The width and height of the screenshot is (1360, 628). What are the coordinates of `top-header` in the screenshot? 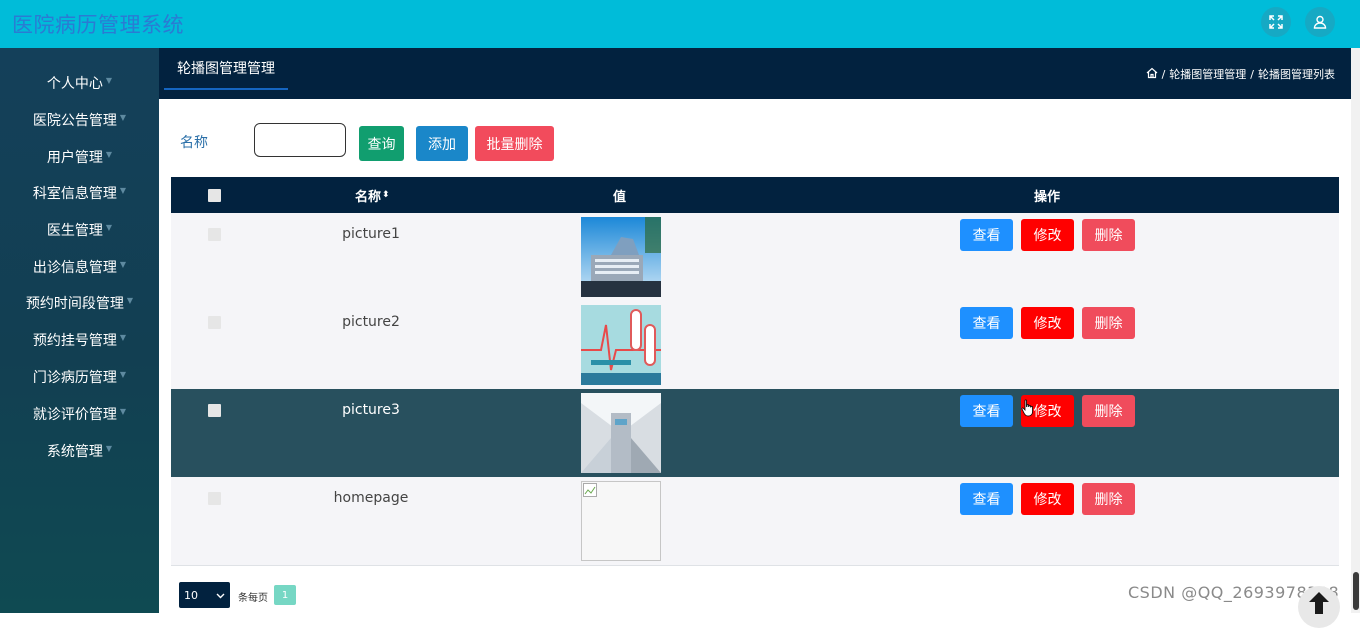 It's located at (680, 24).